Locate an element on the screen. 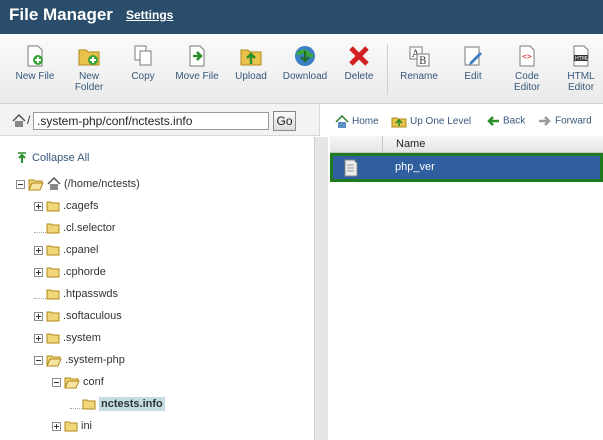 This screenshot has width=603, height=440. download-button: Download is located at coordinates (305, 63).